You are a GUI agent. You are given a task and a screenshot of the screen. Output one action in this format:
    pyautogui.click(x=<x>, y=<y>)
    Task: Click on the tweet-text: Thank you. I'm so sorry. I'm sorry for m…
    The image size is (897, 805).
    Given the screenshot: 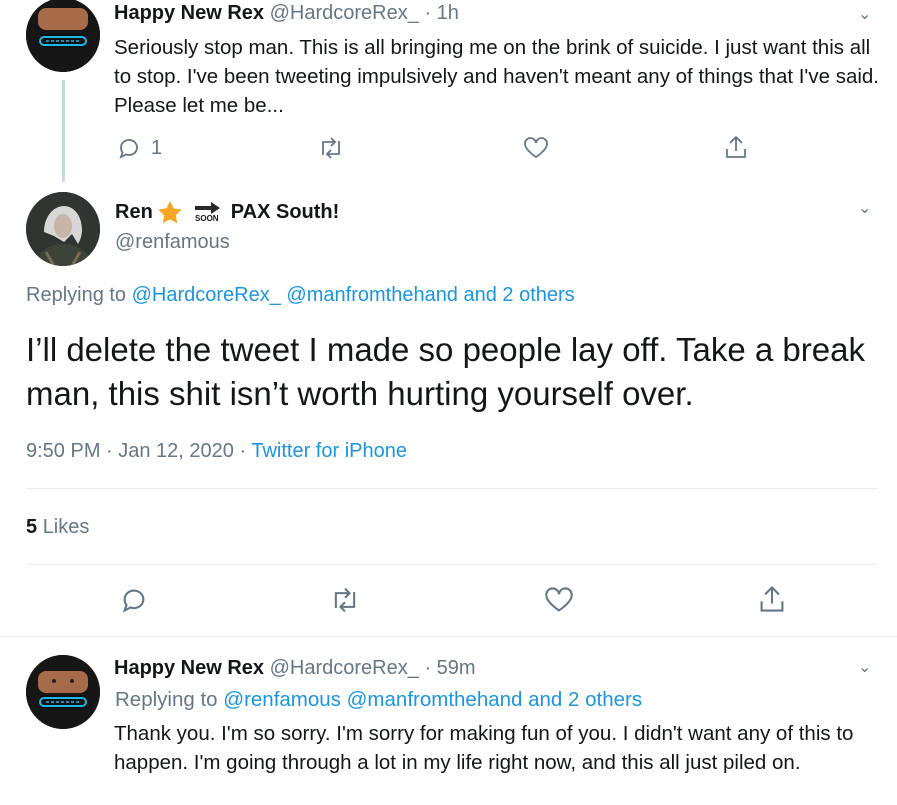 What is the action you would take?
    pyautogui.click(x=484, y=748)
    